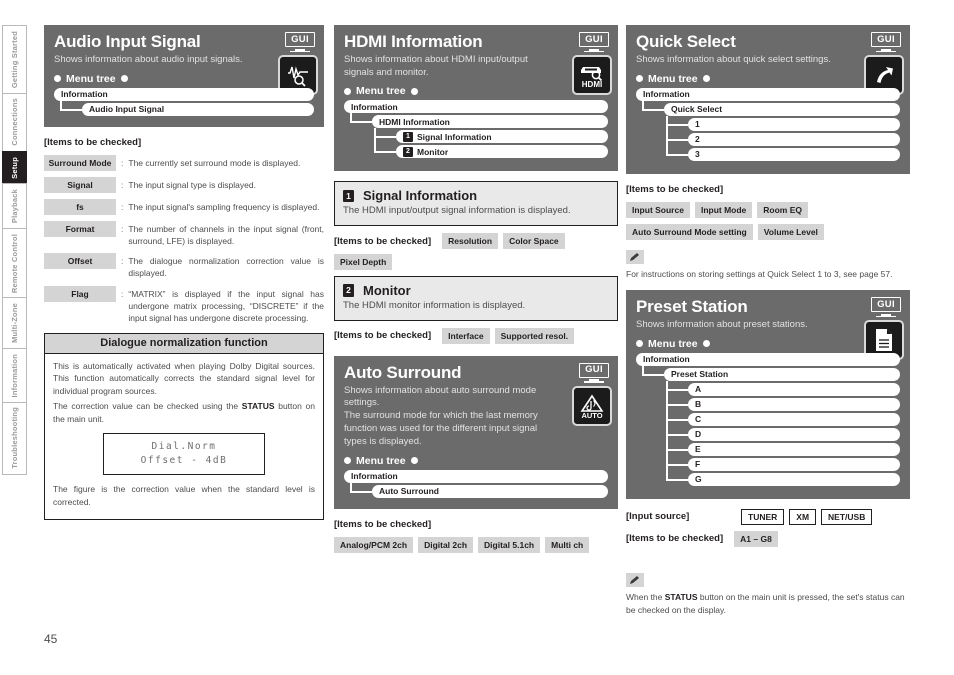 The width and height of the screenshot is (954, 675). I want to click on svg-text: AUTO, so click(591, 415).